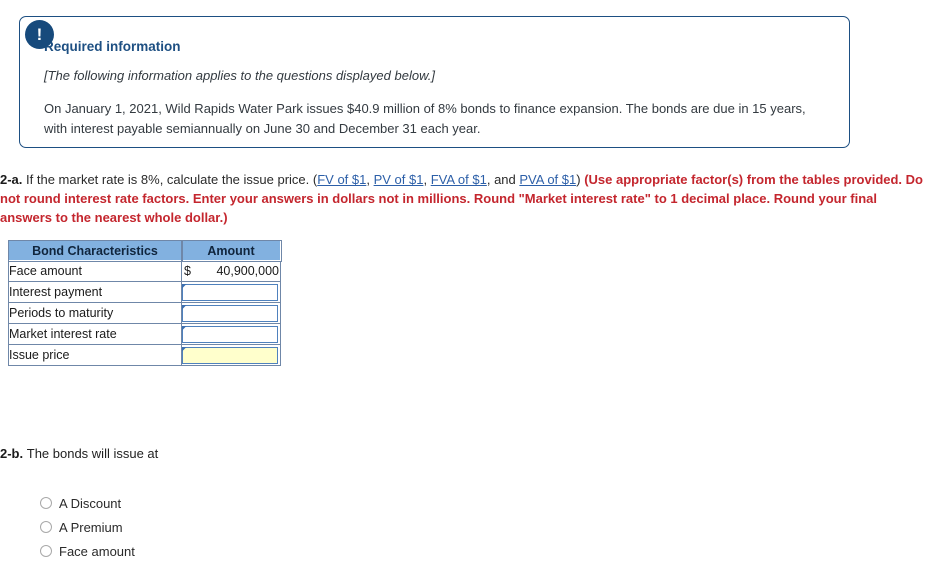  I want to click on table-header-row: Bond Characteristics Amount, so click(144, 250).